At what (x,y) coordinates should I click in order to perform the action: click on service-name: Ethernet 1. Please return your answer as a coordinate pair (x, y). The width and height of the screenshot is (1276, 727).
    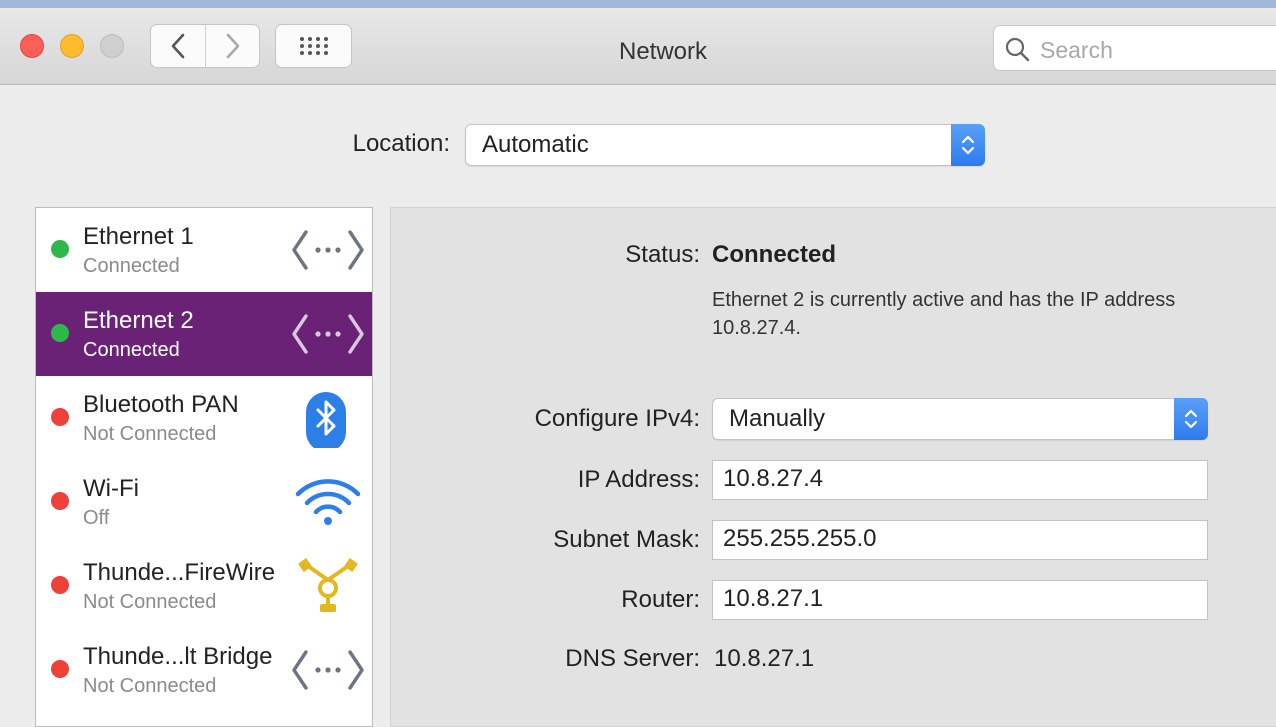
    Looking at the image, I should click on (138, 236).